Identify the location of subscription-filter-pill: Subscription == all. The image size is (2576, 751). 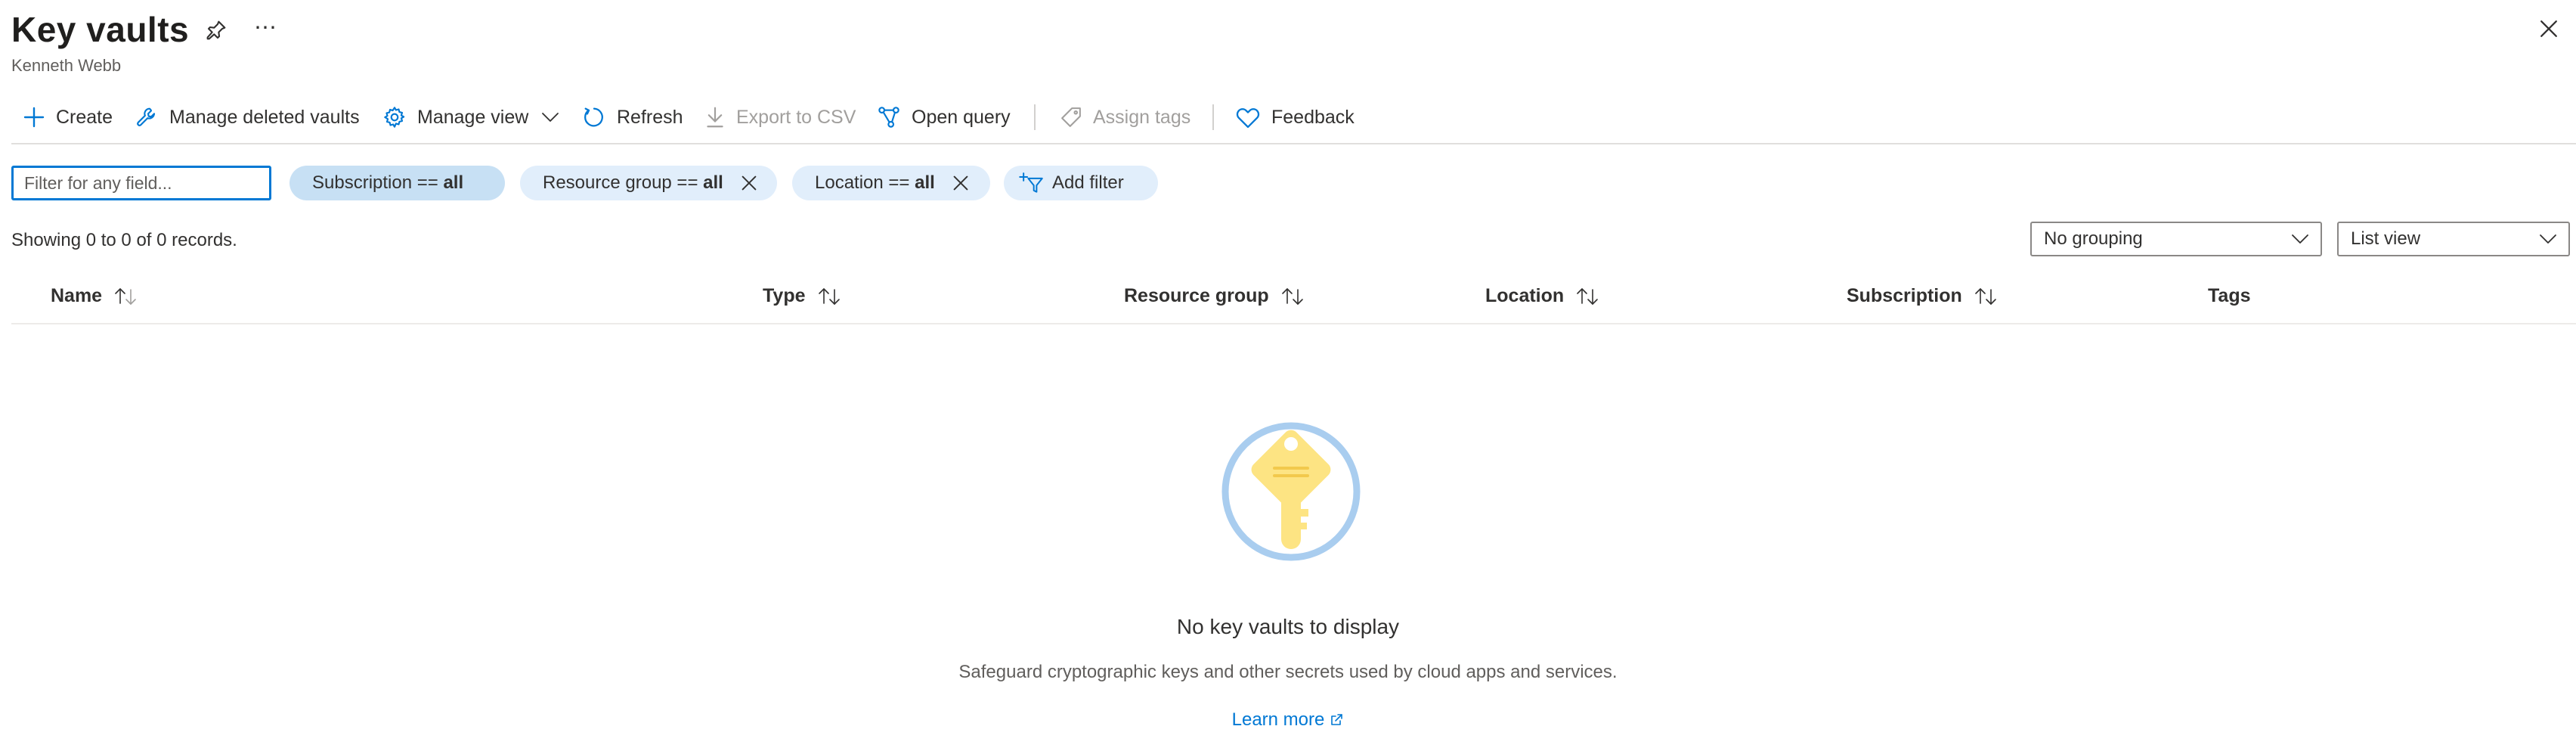
(397, 183).